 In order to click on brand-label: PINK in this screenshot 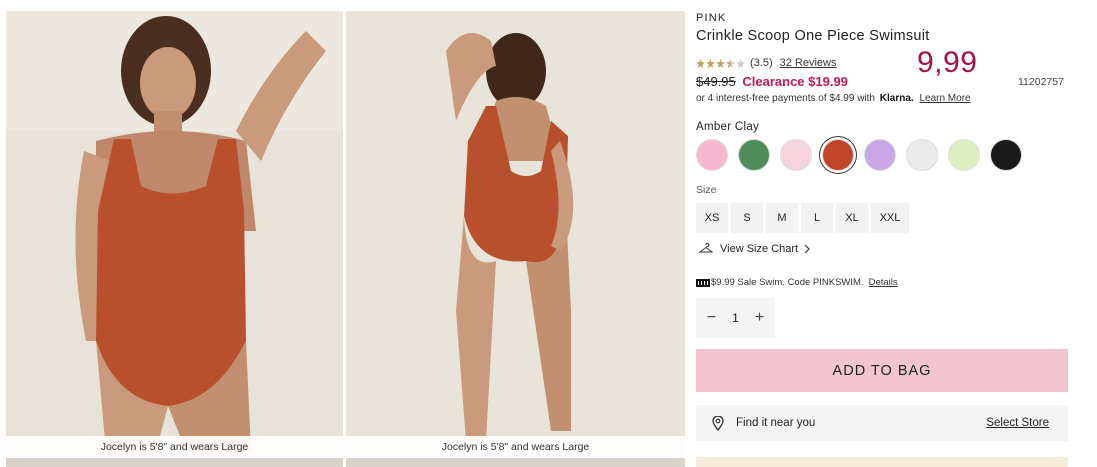, I will do `click(711, 18)`.